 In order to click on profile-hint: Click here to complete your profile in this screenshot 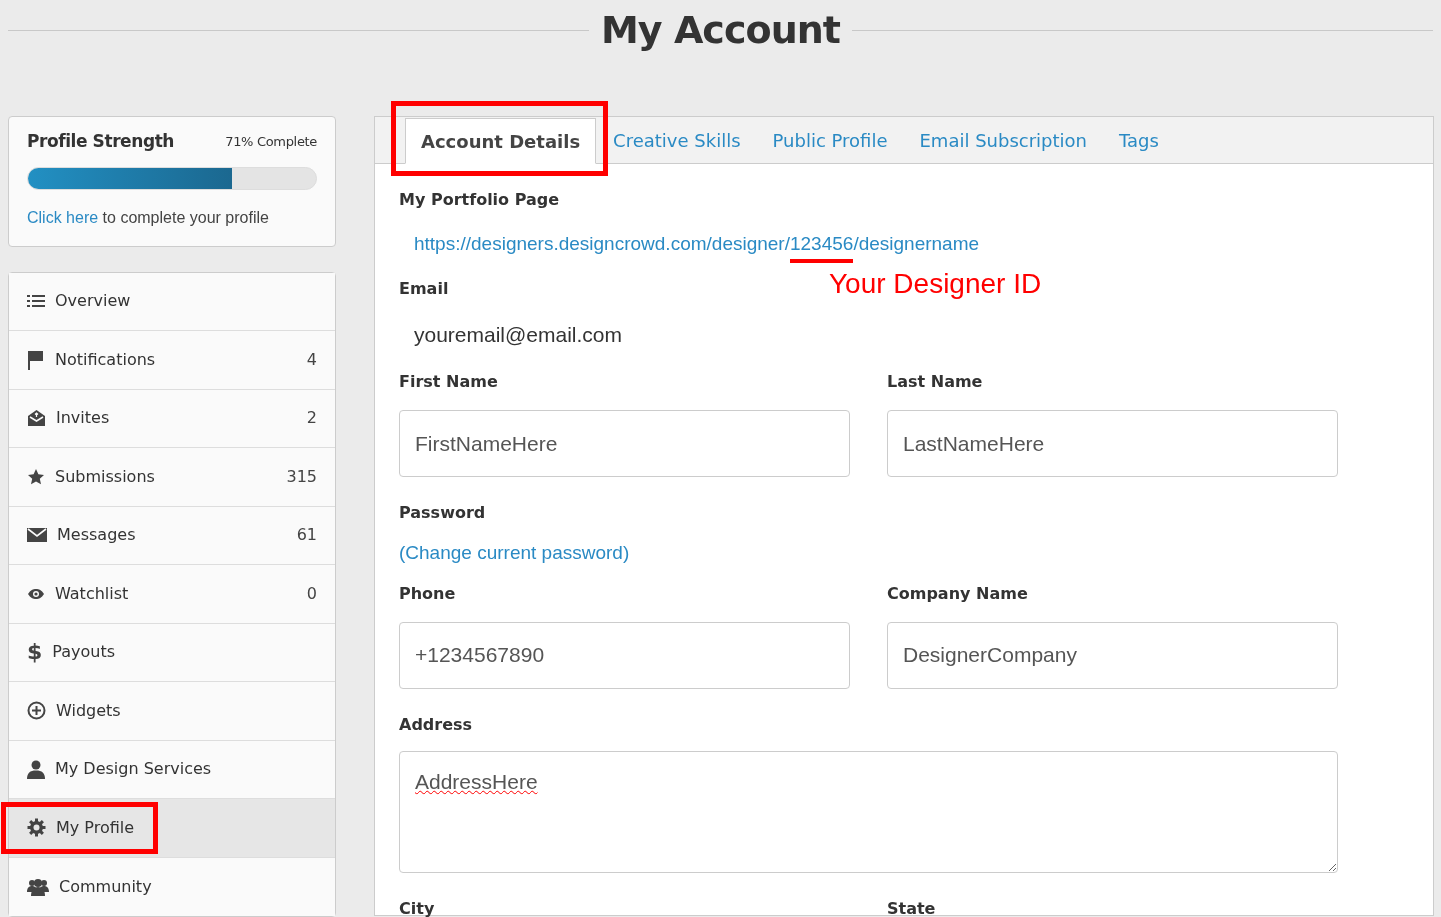, I will do `click(148, 217)`.